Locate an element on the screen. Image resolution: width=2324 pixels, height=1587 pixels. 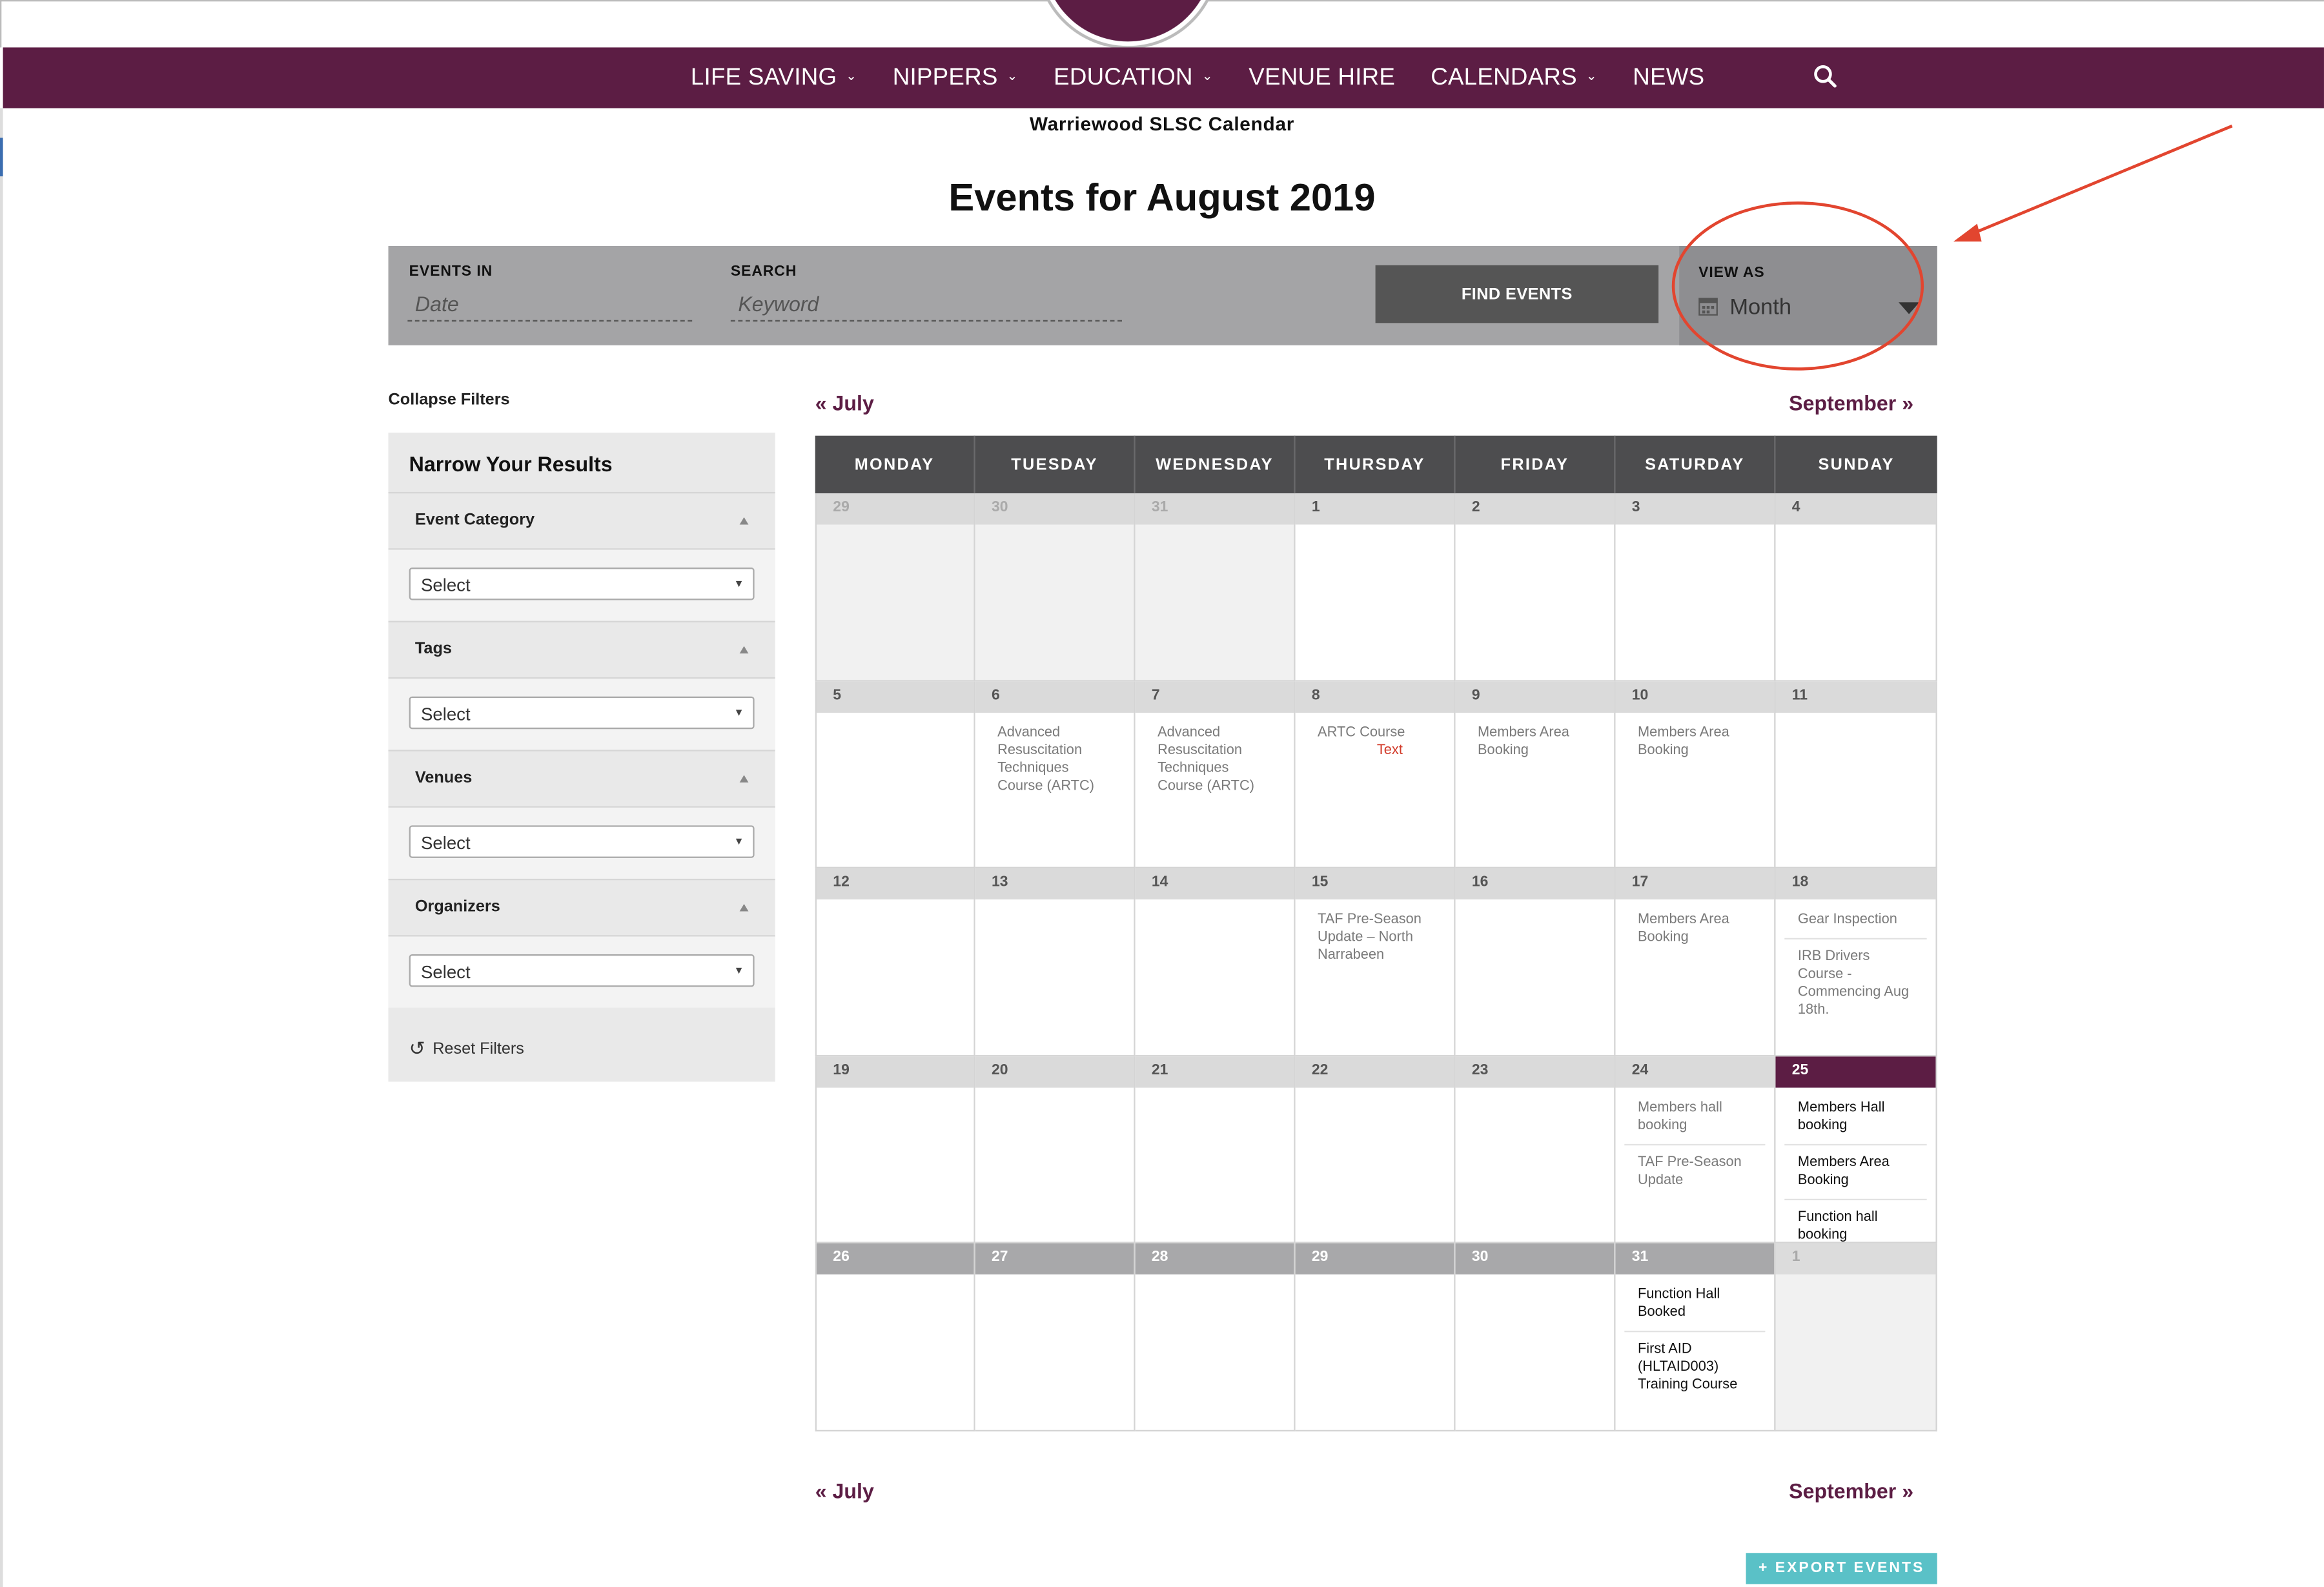
calendar-day: 14 is located at coordinates (1215, 962).